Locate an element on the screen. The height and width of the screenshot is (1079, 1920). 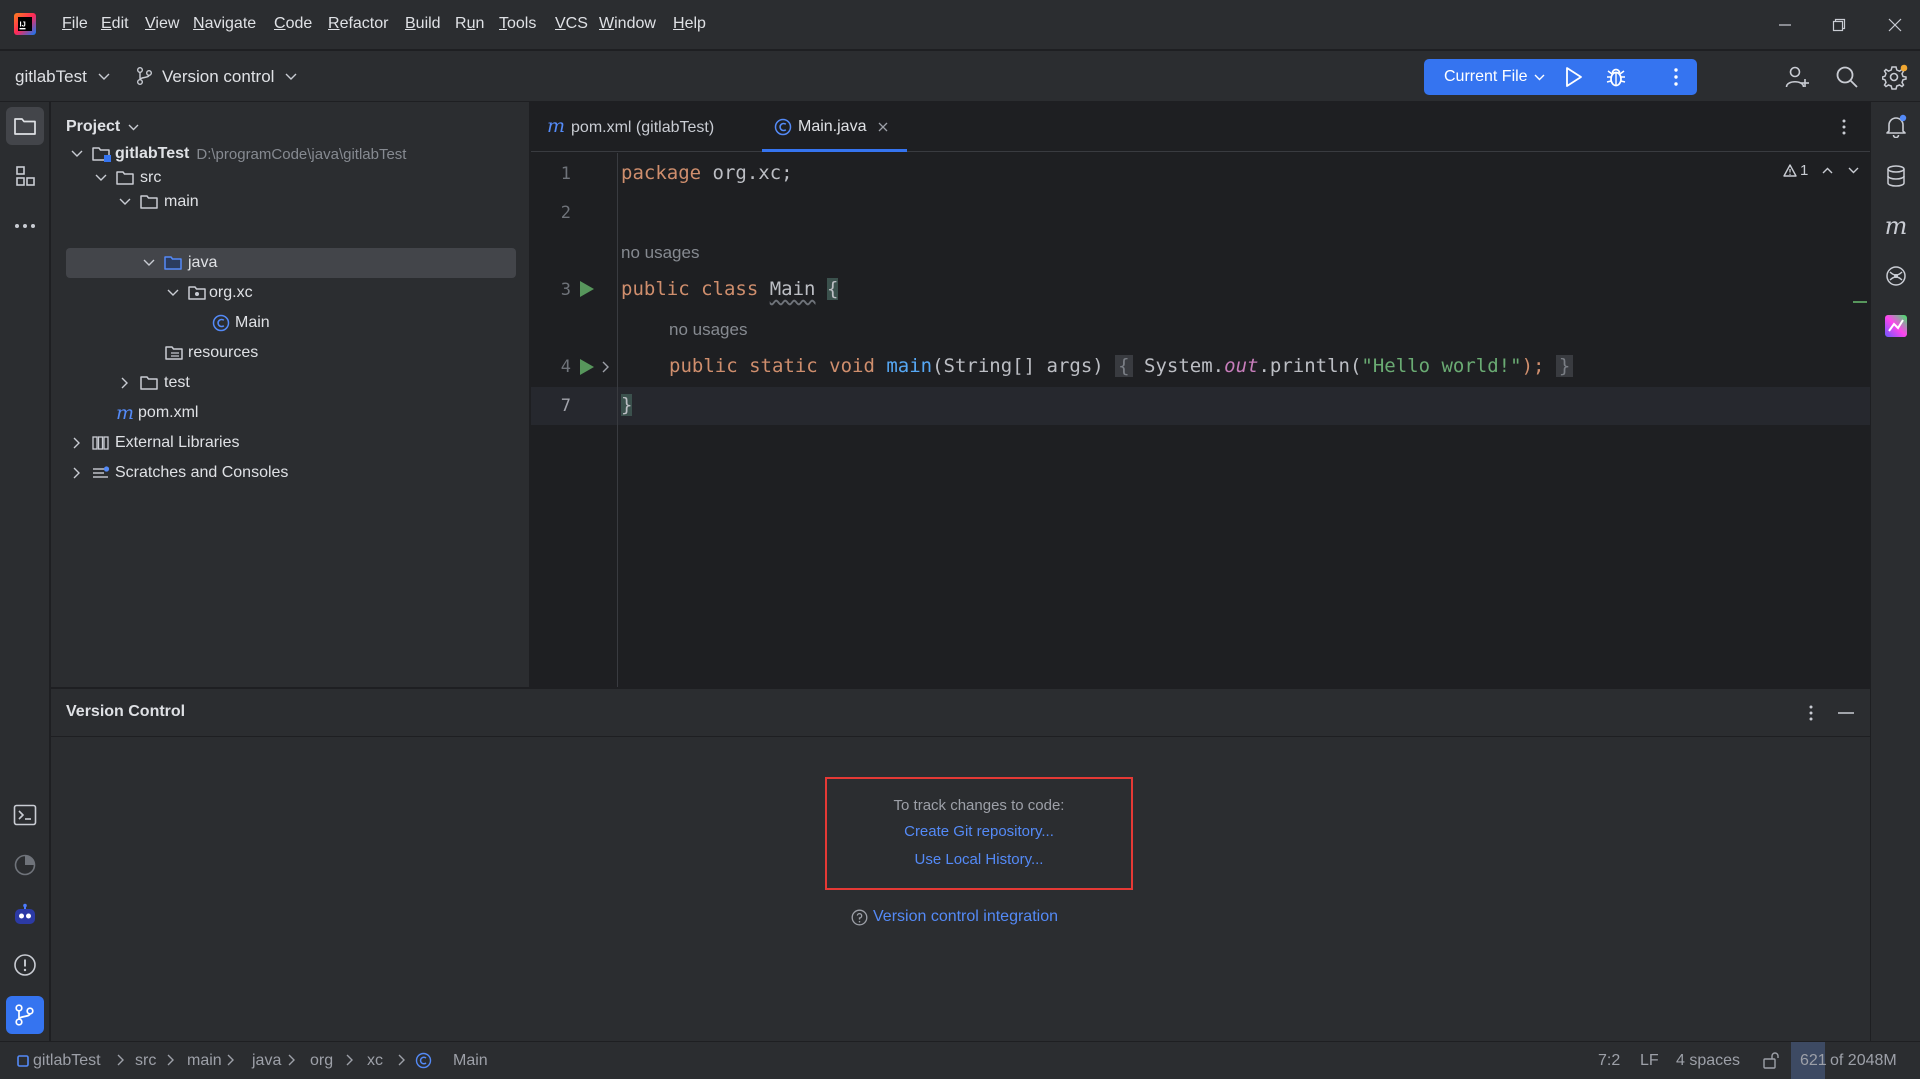
profiler-tool-button is located at coordinates (25, 865).